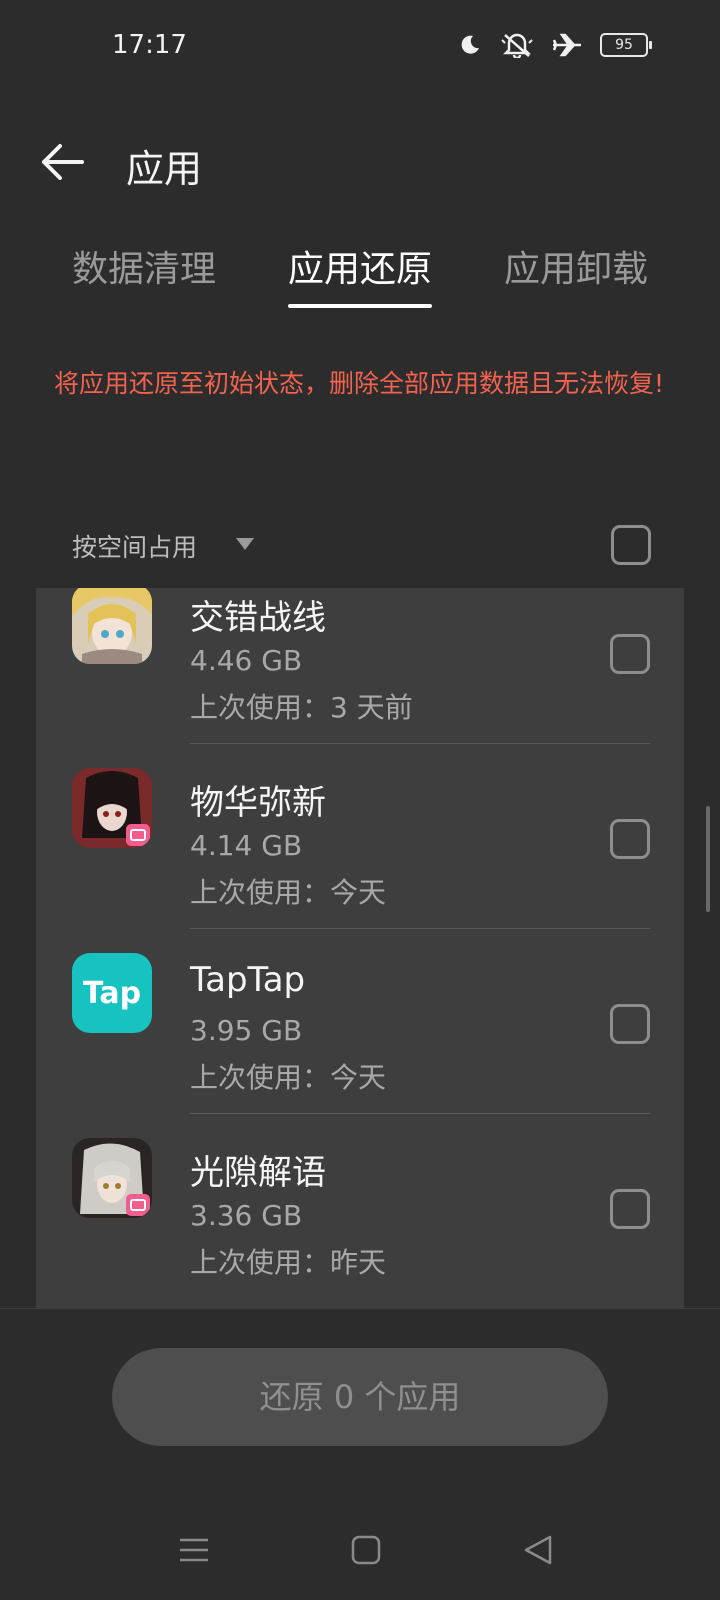 The width and height of the screenshot is (720, 1600). What do you see at coordinates (470, 44) in the screenshot?
I see `moon-icon` at bounding box center [470, 44].